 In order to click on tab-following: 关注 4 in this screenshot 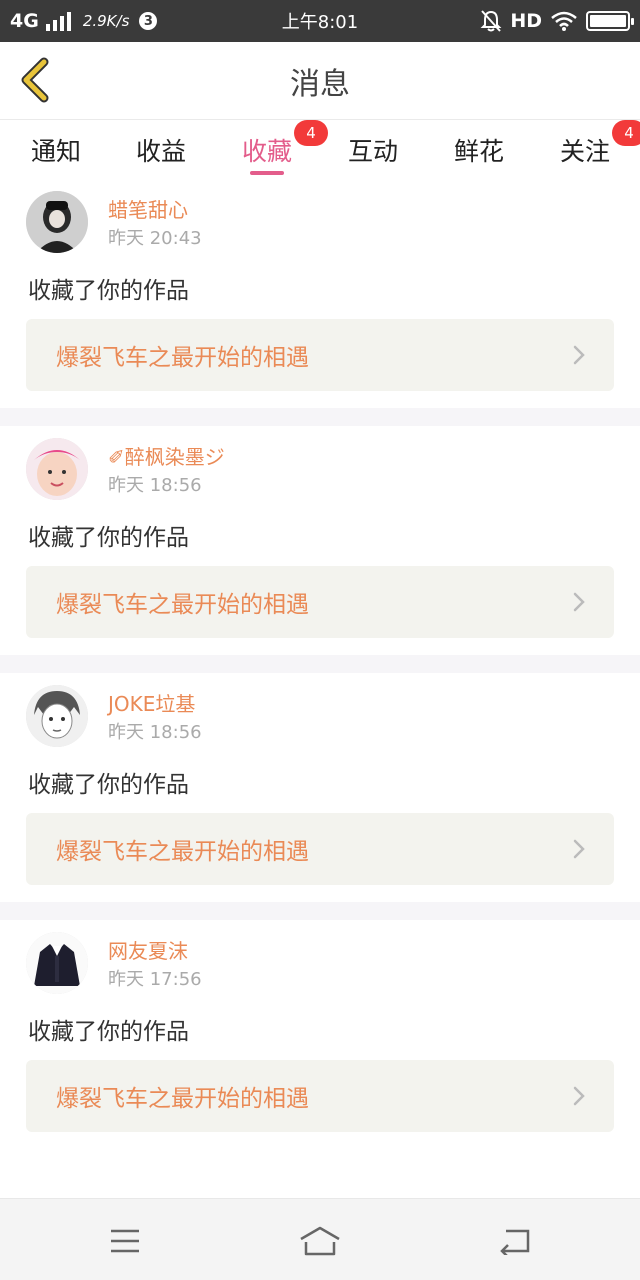, I will do `click(586, 149)`.